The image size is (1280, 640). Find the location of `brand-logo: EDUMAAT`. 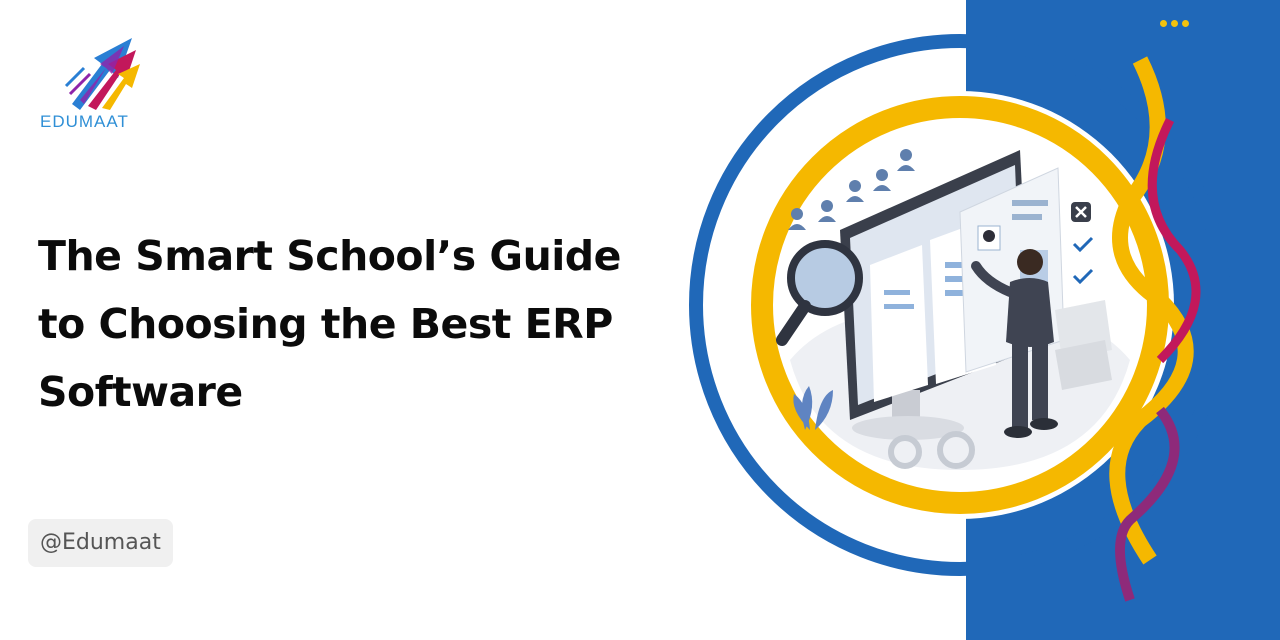

brand-logo: EDUMAAT is located at coordinates (100, 84).